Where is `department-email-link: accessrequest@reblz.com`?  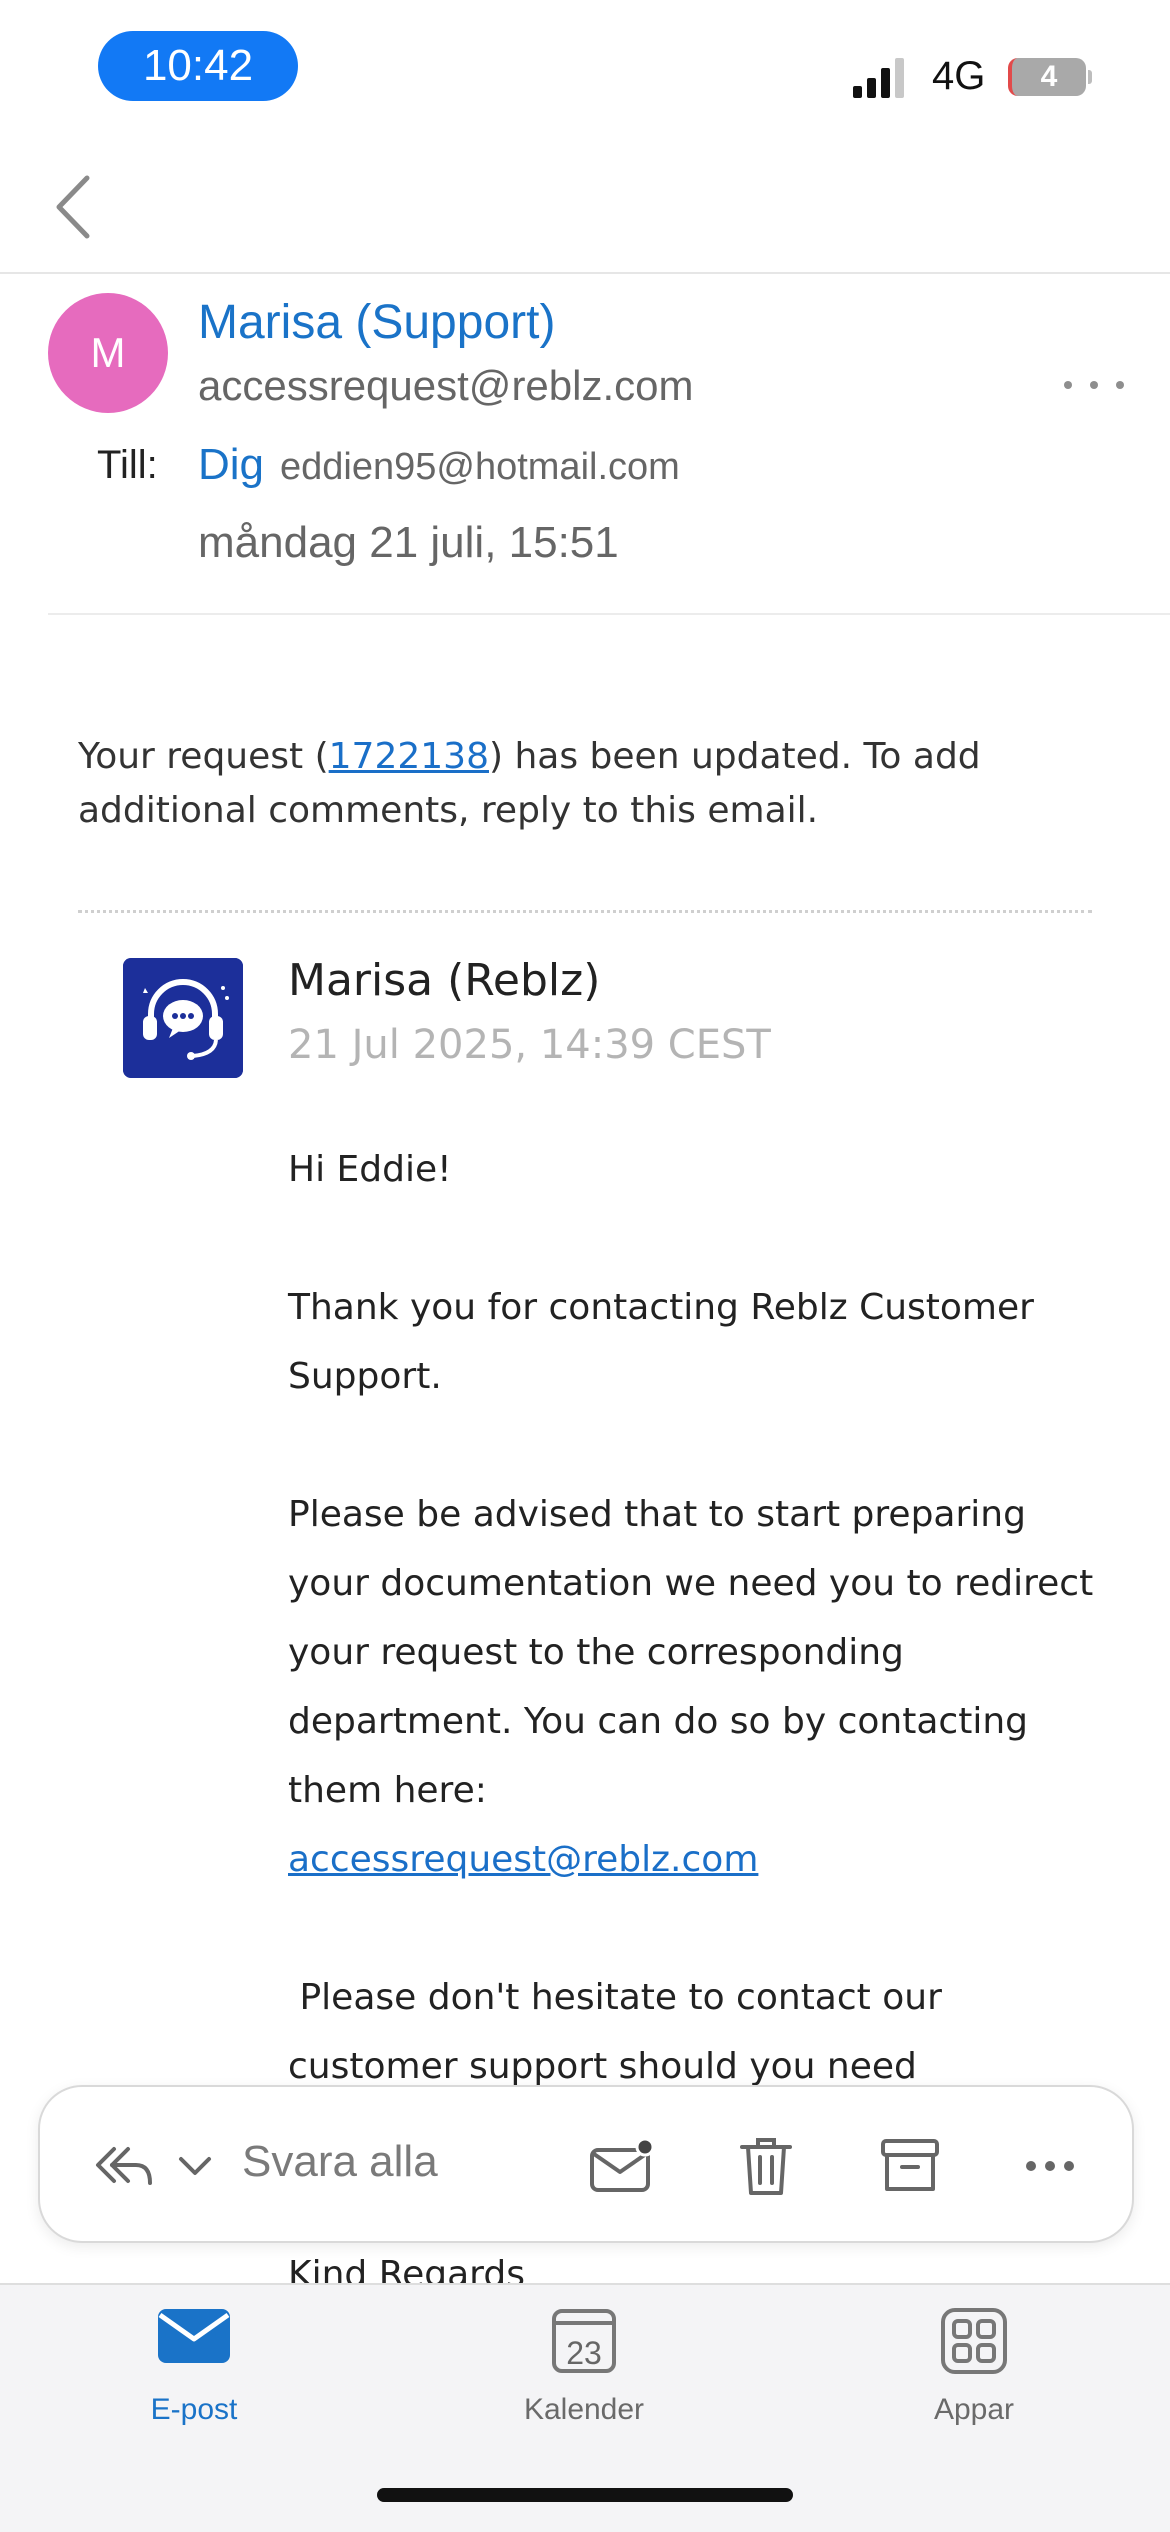
department-email-link: accessrequest@reblz.com is located at coordinates (523, 1859).